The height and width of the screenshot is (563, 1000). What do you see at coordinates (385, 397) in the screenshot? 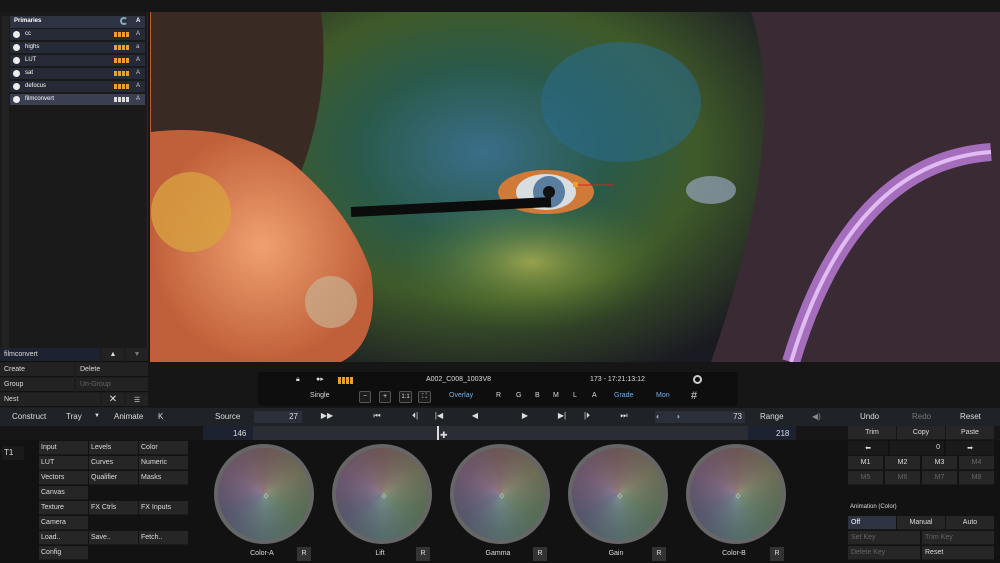
I see `zoom-in-icon: +` at bounding box center [385, 397].